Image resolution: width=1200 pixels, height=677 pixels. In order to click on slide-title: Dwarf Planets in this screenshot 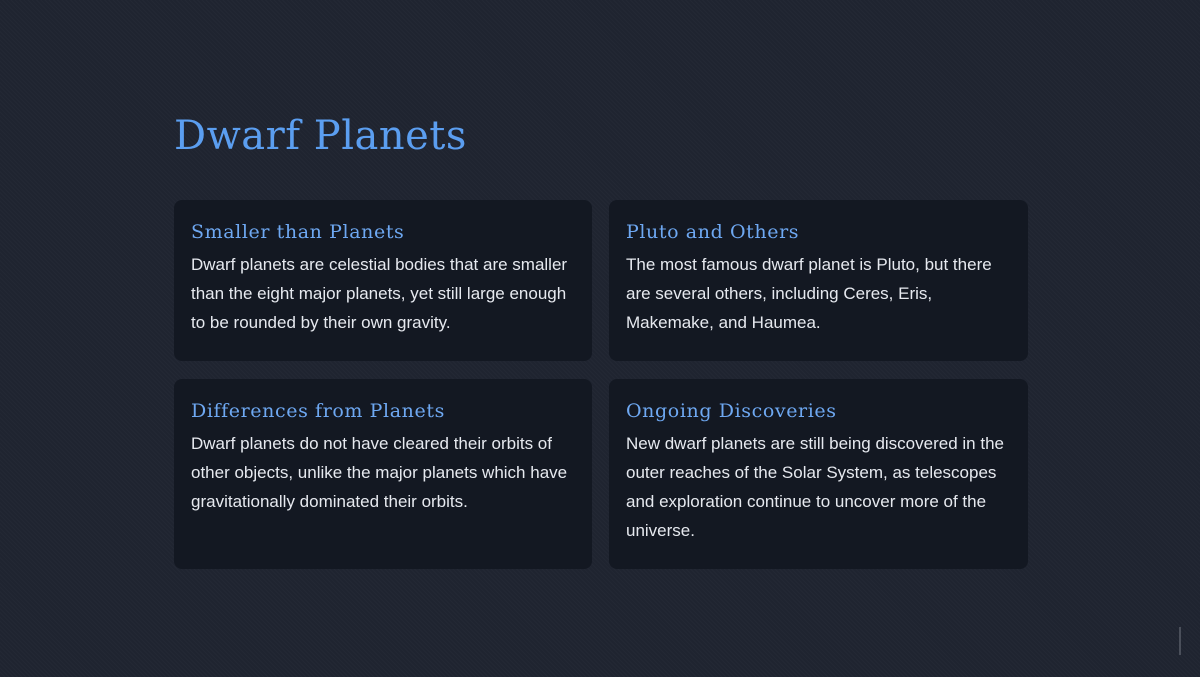, I will do `click(320, 136)`.